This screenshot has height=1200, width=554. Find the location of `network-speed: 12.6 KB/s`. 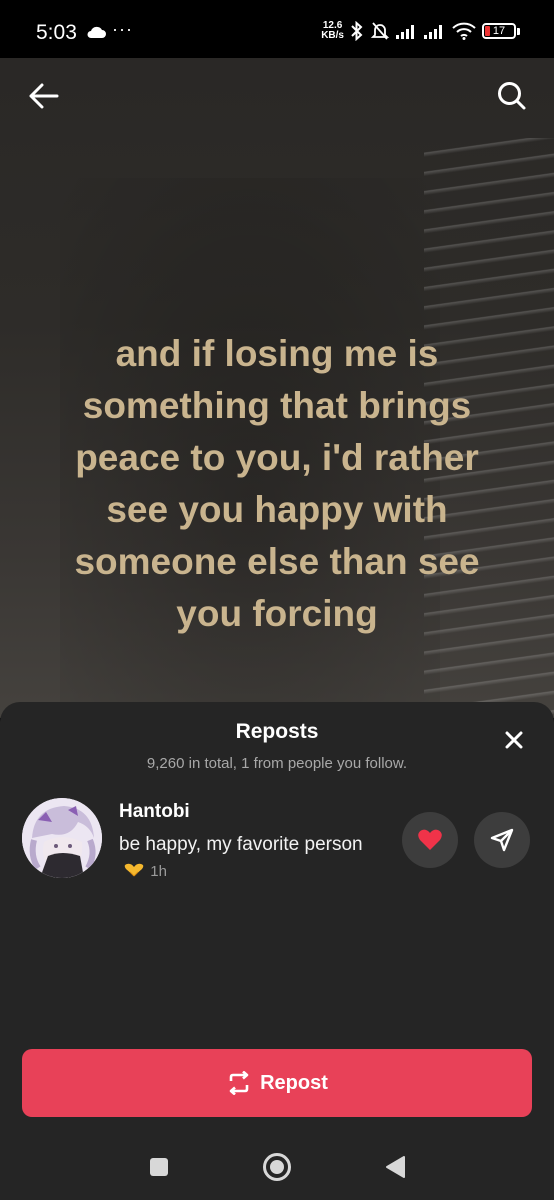

network-speed: 12.6 KB/s is located at coordinates (332, 31).